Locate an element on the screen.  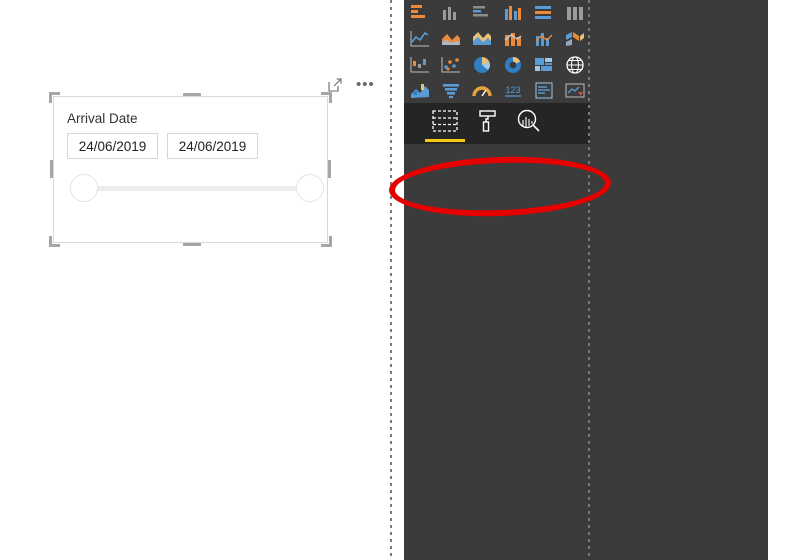
viz-icon-donut-chart is located at coordinates (512, 65).